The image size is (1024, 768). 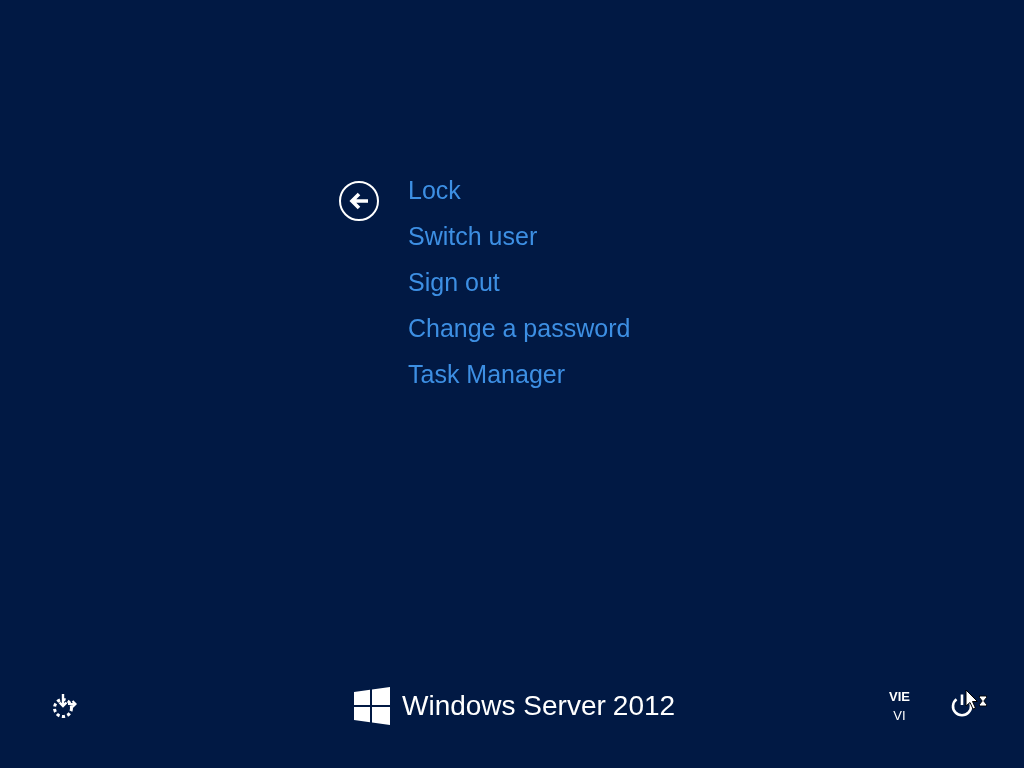 I want to click on version-number: 2012, so click(x=644, y=706).